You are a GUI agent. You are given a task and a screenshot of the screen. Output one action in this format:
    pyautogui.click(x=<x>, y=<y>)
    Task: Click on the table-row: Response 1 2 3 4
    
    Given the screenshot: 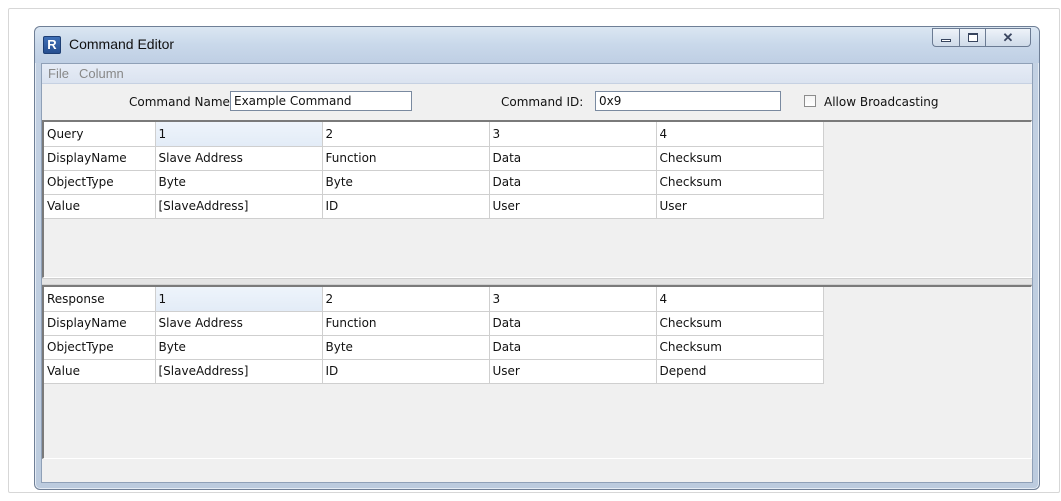 What is the action you would take?
    pyautogui.click(x=434, y=299)
    